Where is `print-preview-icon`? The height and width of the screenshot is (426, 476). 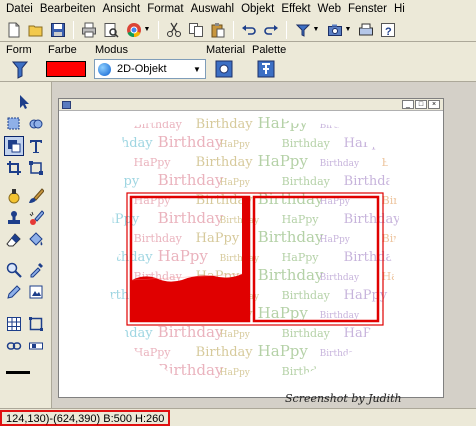
print-preview-icon is located at coordinates (111, 30).